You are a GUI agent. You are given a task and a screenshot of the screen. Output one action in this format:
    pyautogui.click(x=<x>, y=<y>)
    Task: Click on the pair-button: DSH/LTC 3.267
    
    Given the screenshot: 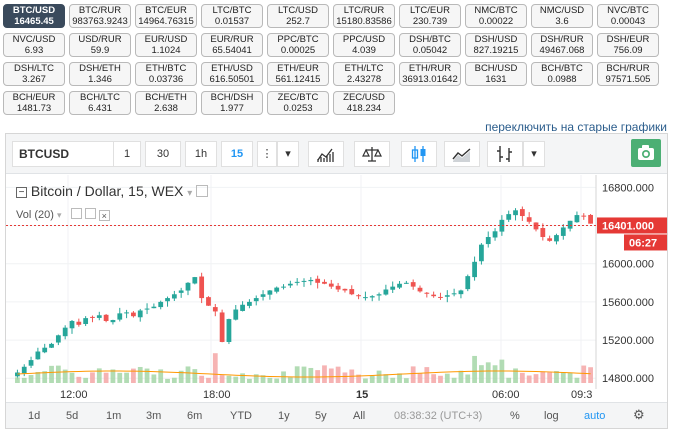 What is the action you would take?
    pyautogui.click(x=34, y=74)
    